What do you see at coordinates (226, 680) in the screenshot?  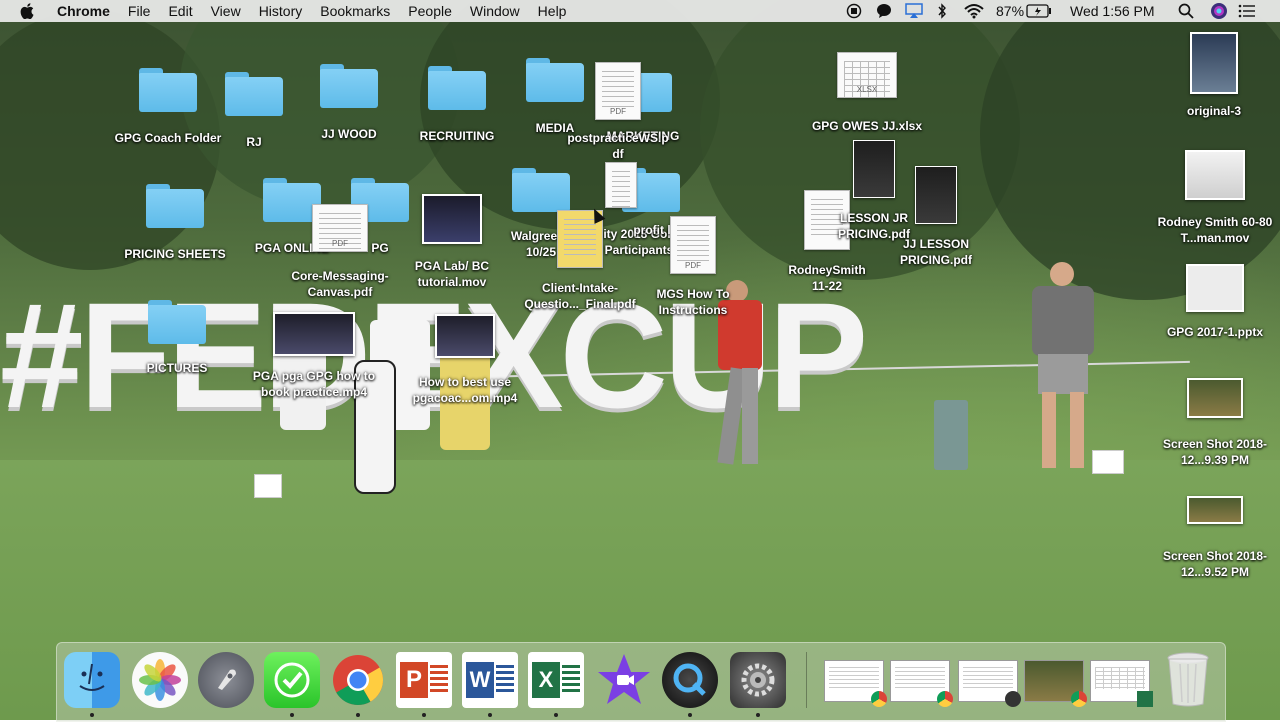 I see `dock-launchpad-icon` at bounding box center [226, 680].